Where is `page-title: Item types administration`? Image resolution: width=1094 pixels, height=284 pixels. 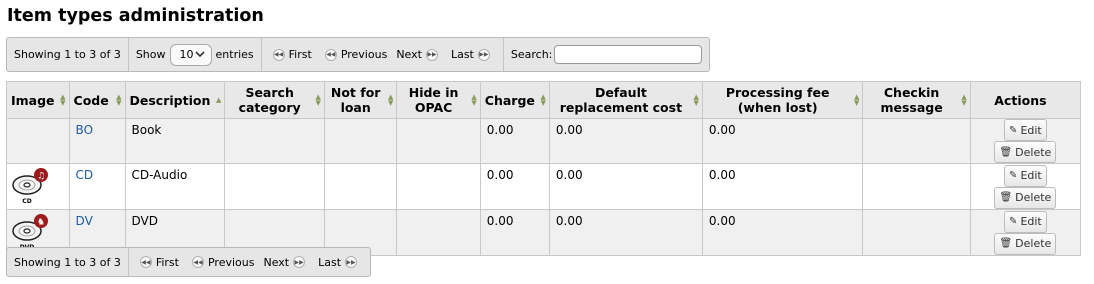
page-title: Item types administration is located at coordinates (135, 16).